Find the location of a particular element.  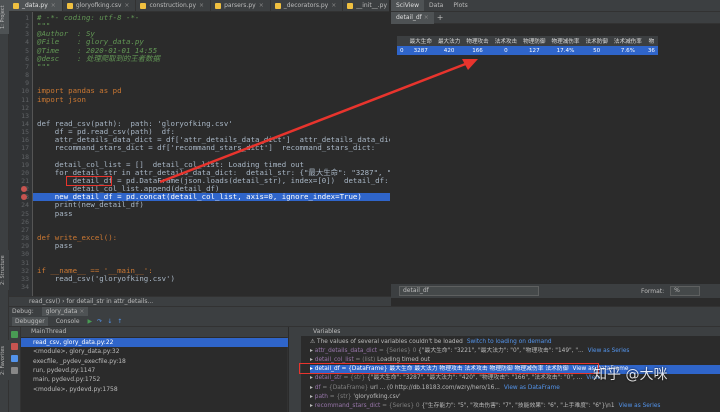

table-cell: 166 is located at coordinates (477, 50).